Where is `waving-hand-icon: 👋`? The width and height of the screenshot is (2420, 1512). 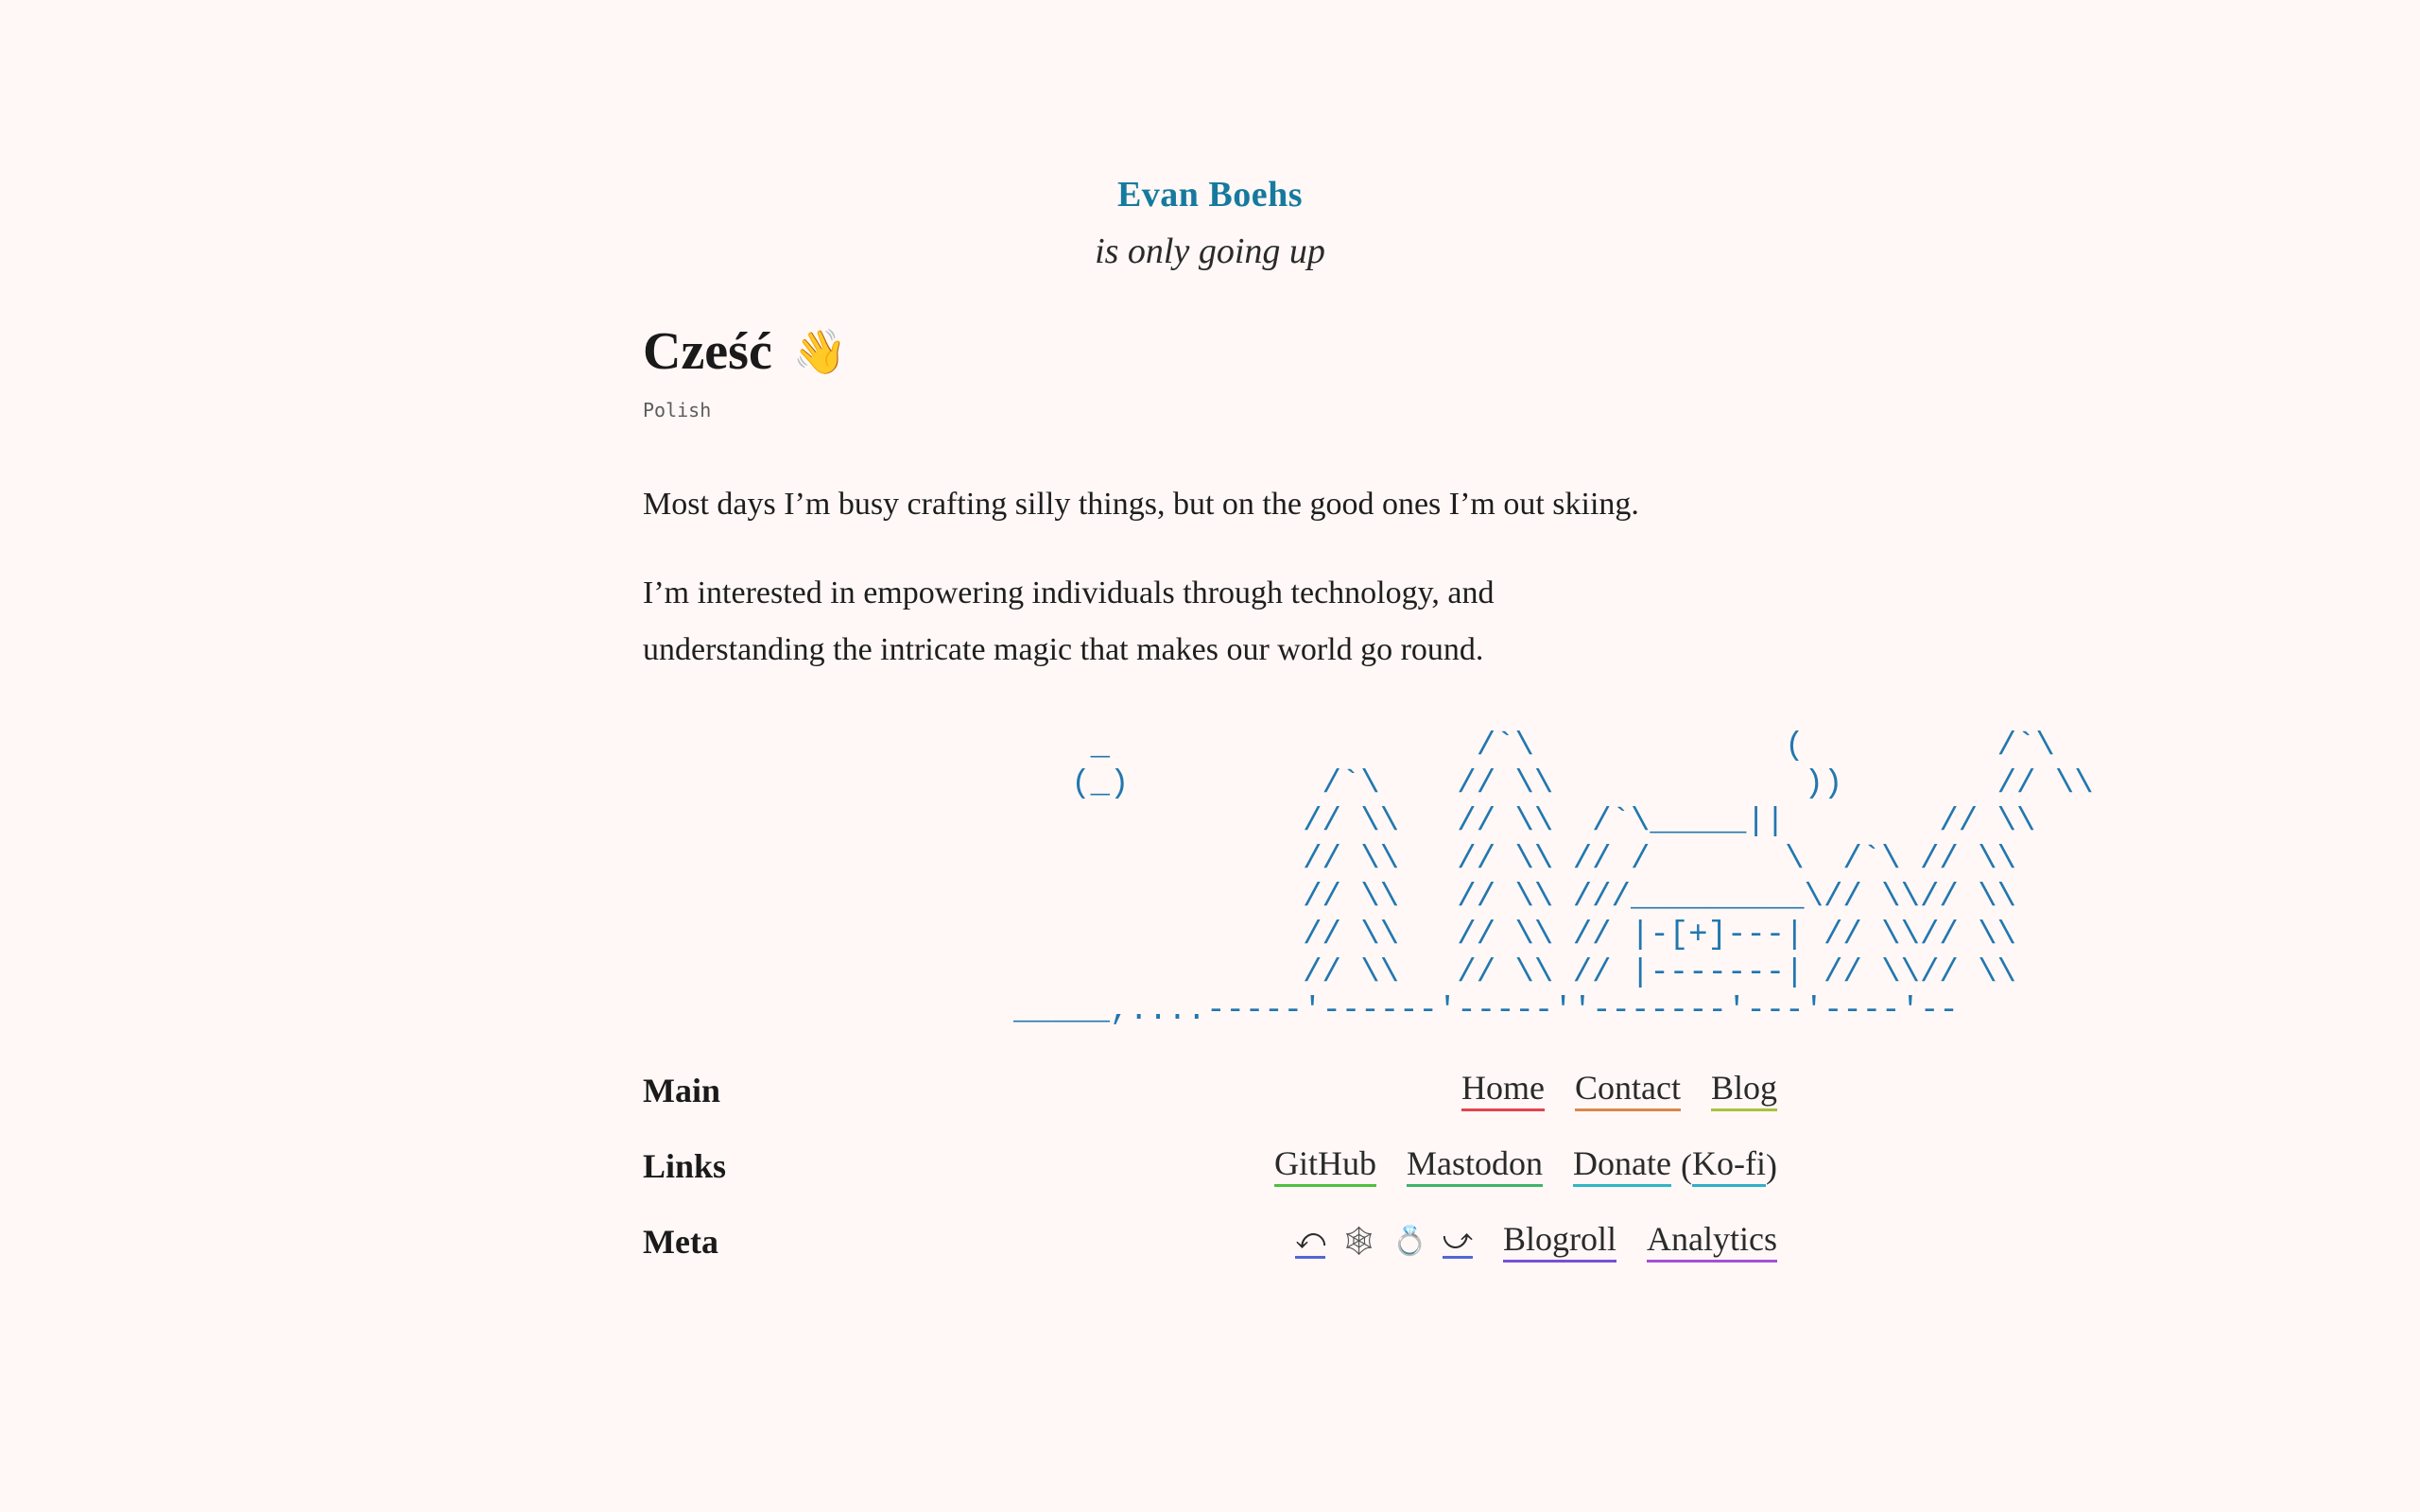
waving-hand-icon: 👋 is located at coordinates (820, 351).